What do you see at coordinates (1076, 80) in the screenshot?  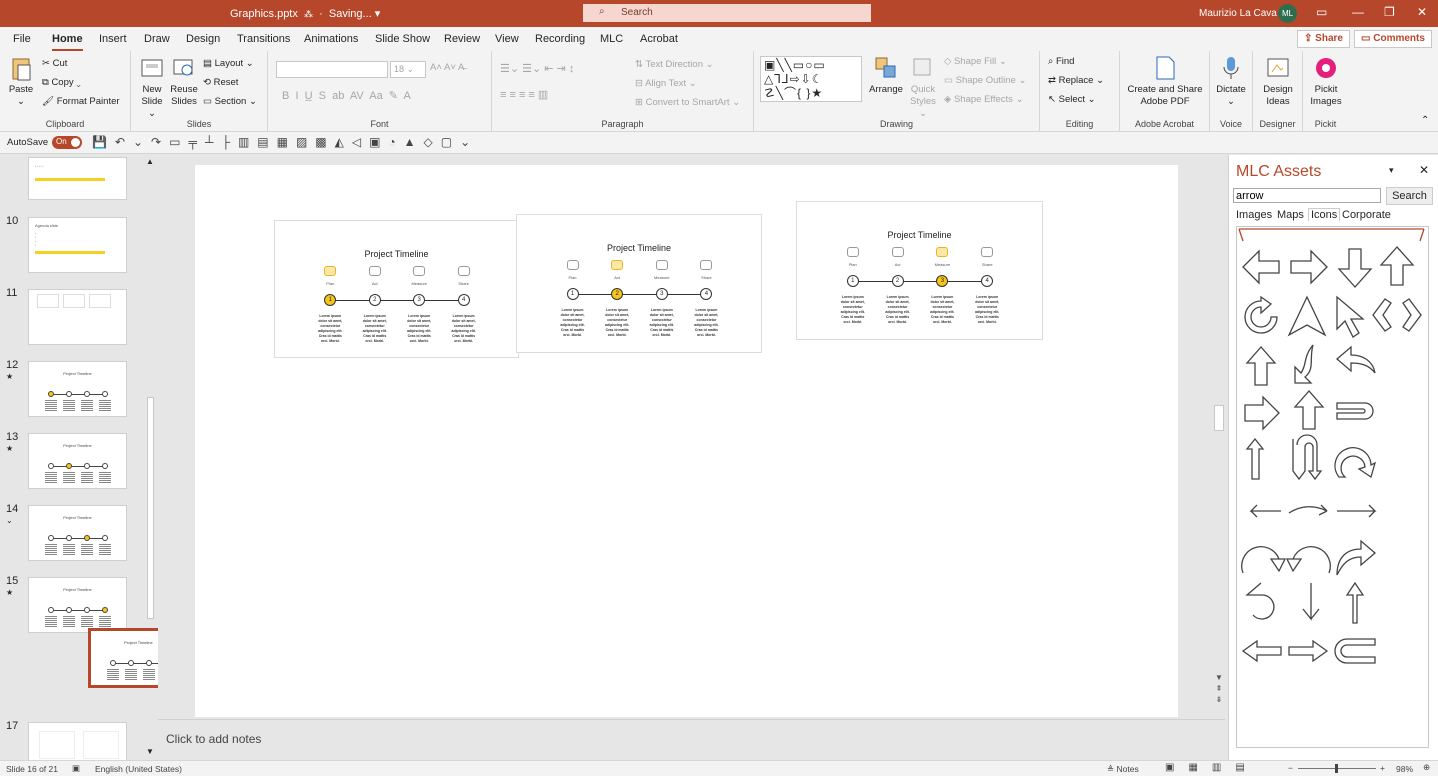 I see `replace-button: ⇄ Replace ⌄` at bounding box center [1076, 80].